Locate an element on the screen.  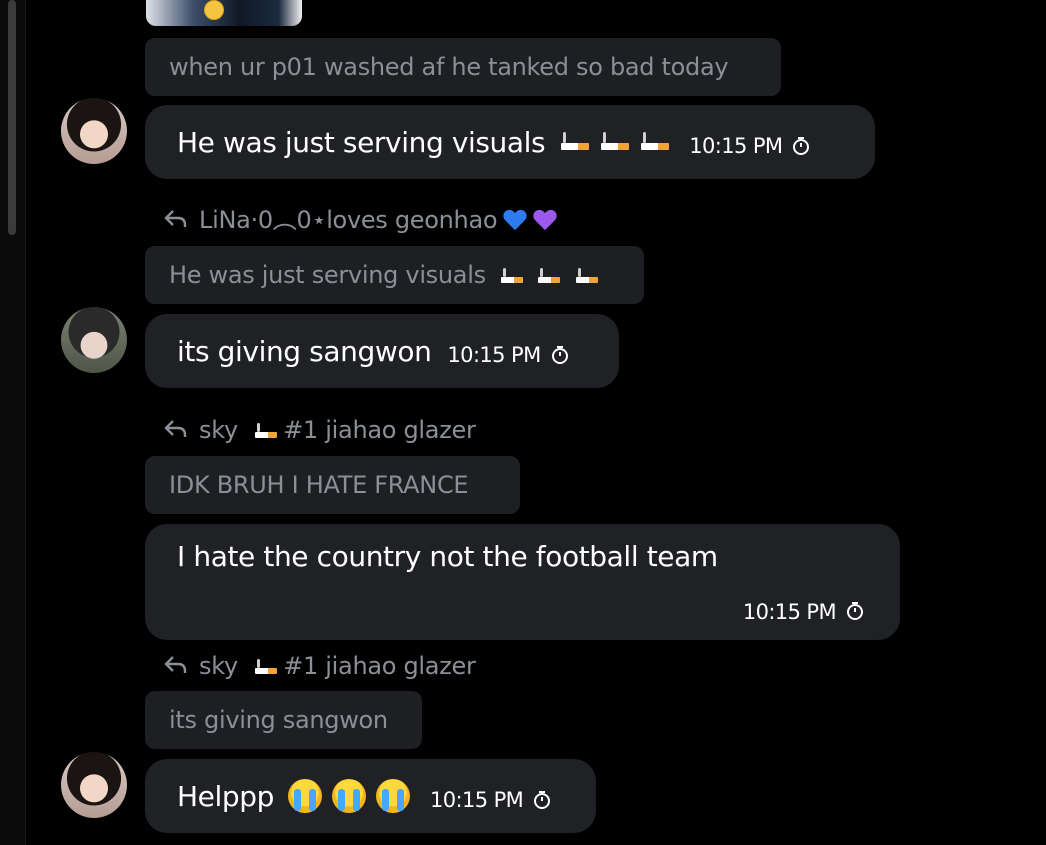
quoted-message-text: IDK BRUH I HATE FRANCE is located at coordinates (319, 485).